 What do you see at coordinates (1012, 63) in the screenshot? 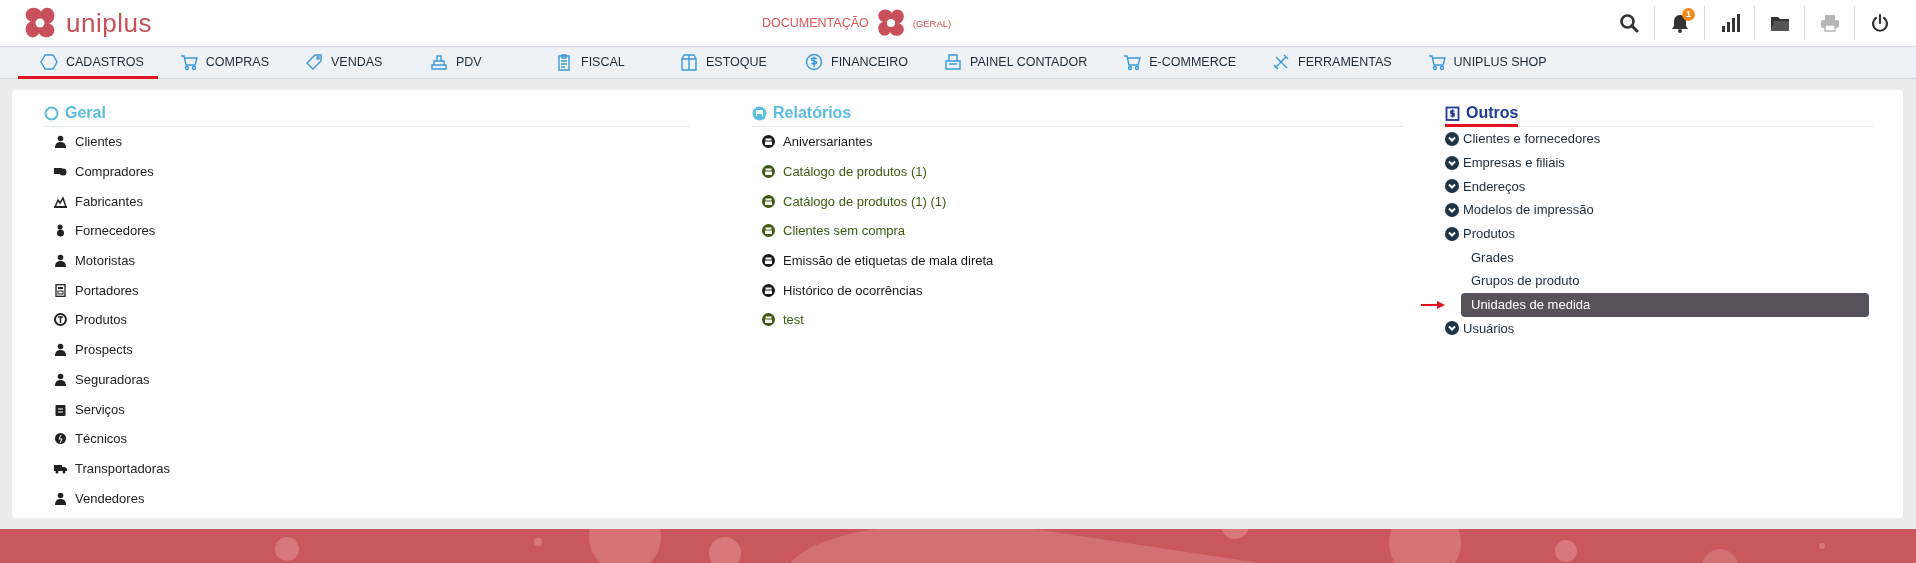
I see `menu-tab: PAINEL CONTADOR` at bounding box center [1012, 63].